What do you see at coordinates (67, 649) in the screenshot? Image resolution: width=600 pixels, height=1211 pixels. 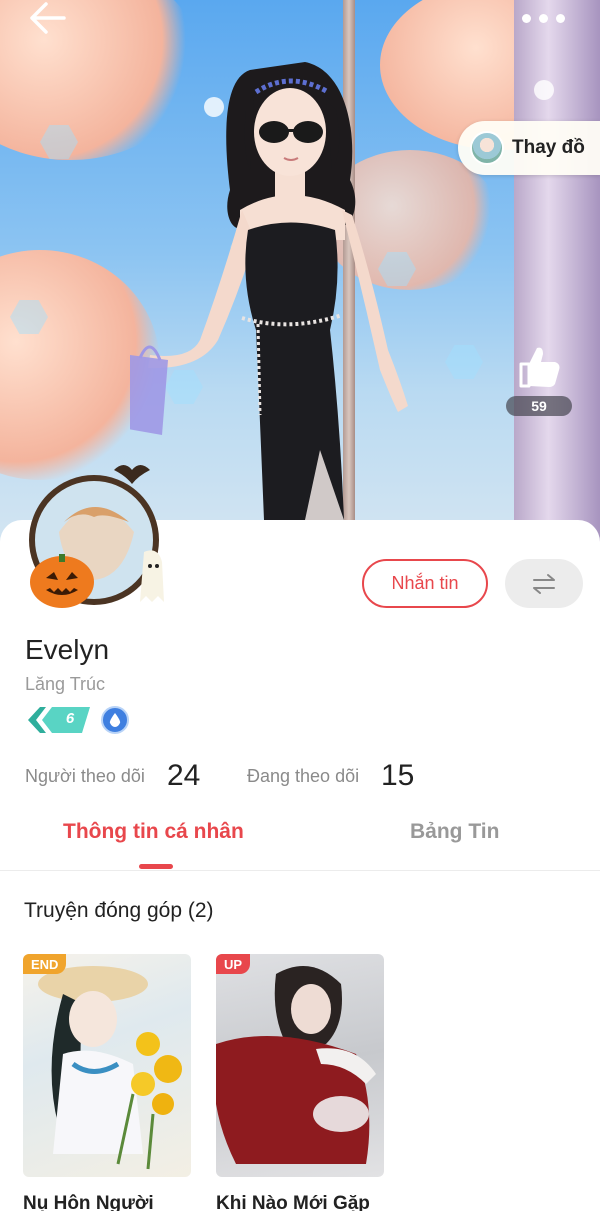 I see `profile-name: Evelyn` at bounding box center [67, 649].